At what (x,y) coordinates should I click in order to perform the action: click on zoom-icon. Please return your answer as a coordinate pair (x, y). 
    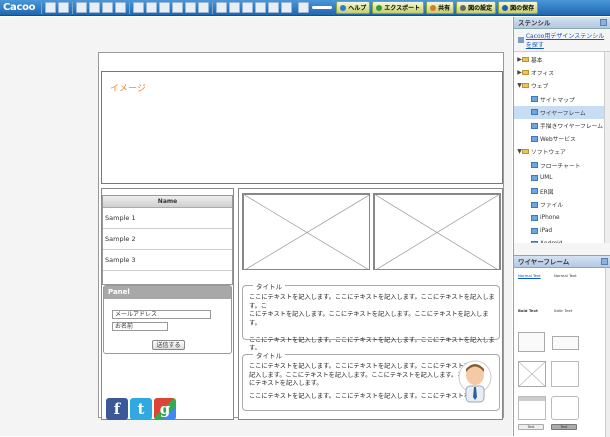
    Looking at the image, I should click on (304, 7).